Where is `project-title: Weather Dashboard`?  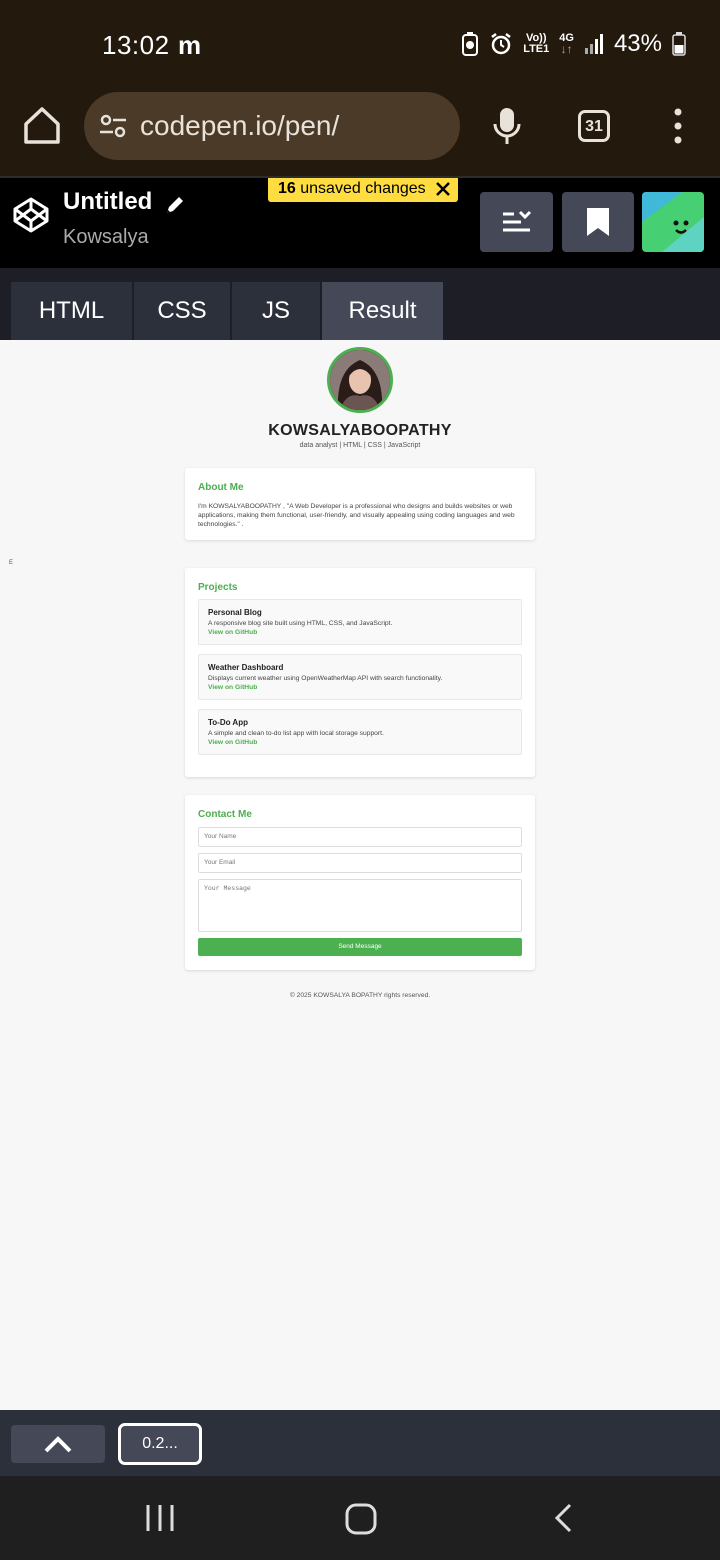 project-title: Weather Dashboard is located at coordinates (246, 667).